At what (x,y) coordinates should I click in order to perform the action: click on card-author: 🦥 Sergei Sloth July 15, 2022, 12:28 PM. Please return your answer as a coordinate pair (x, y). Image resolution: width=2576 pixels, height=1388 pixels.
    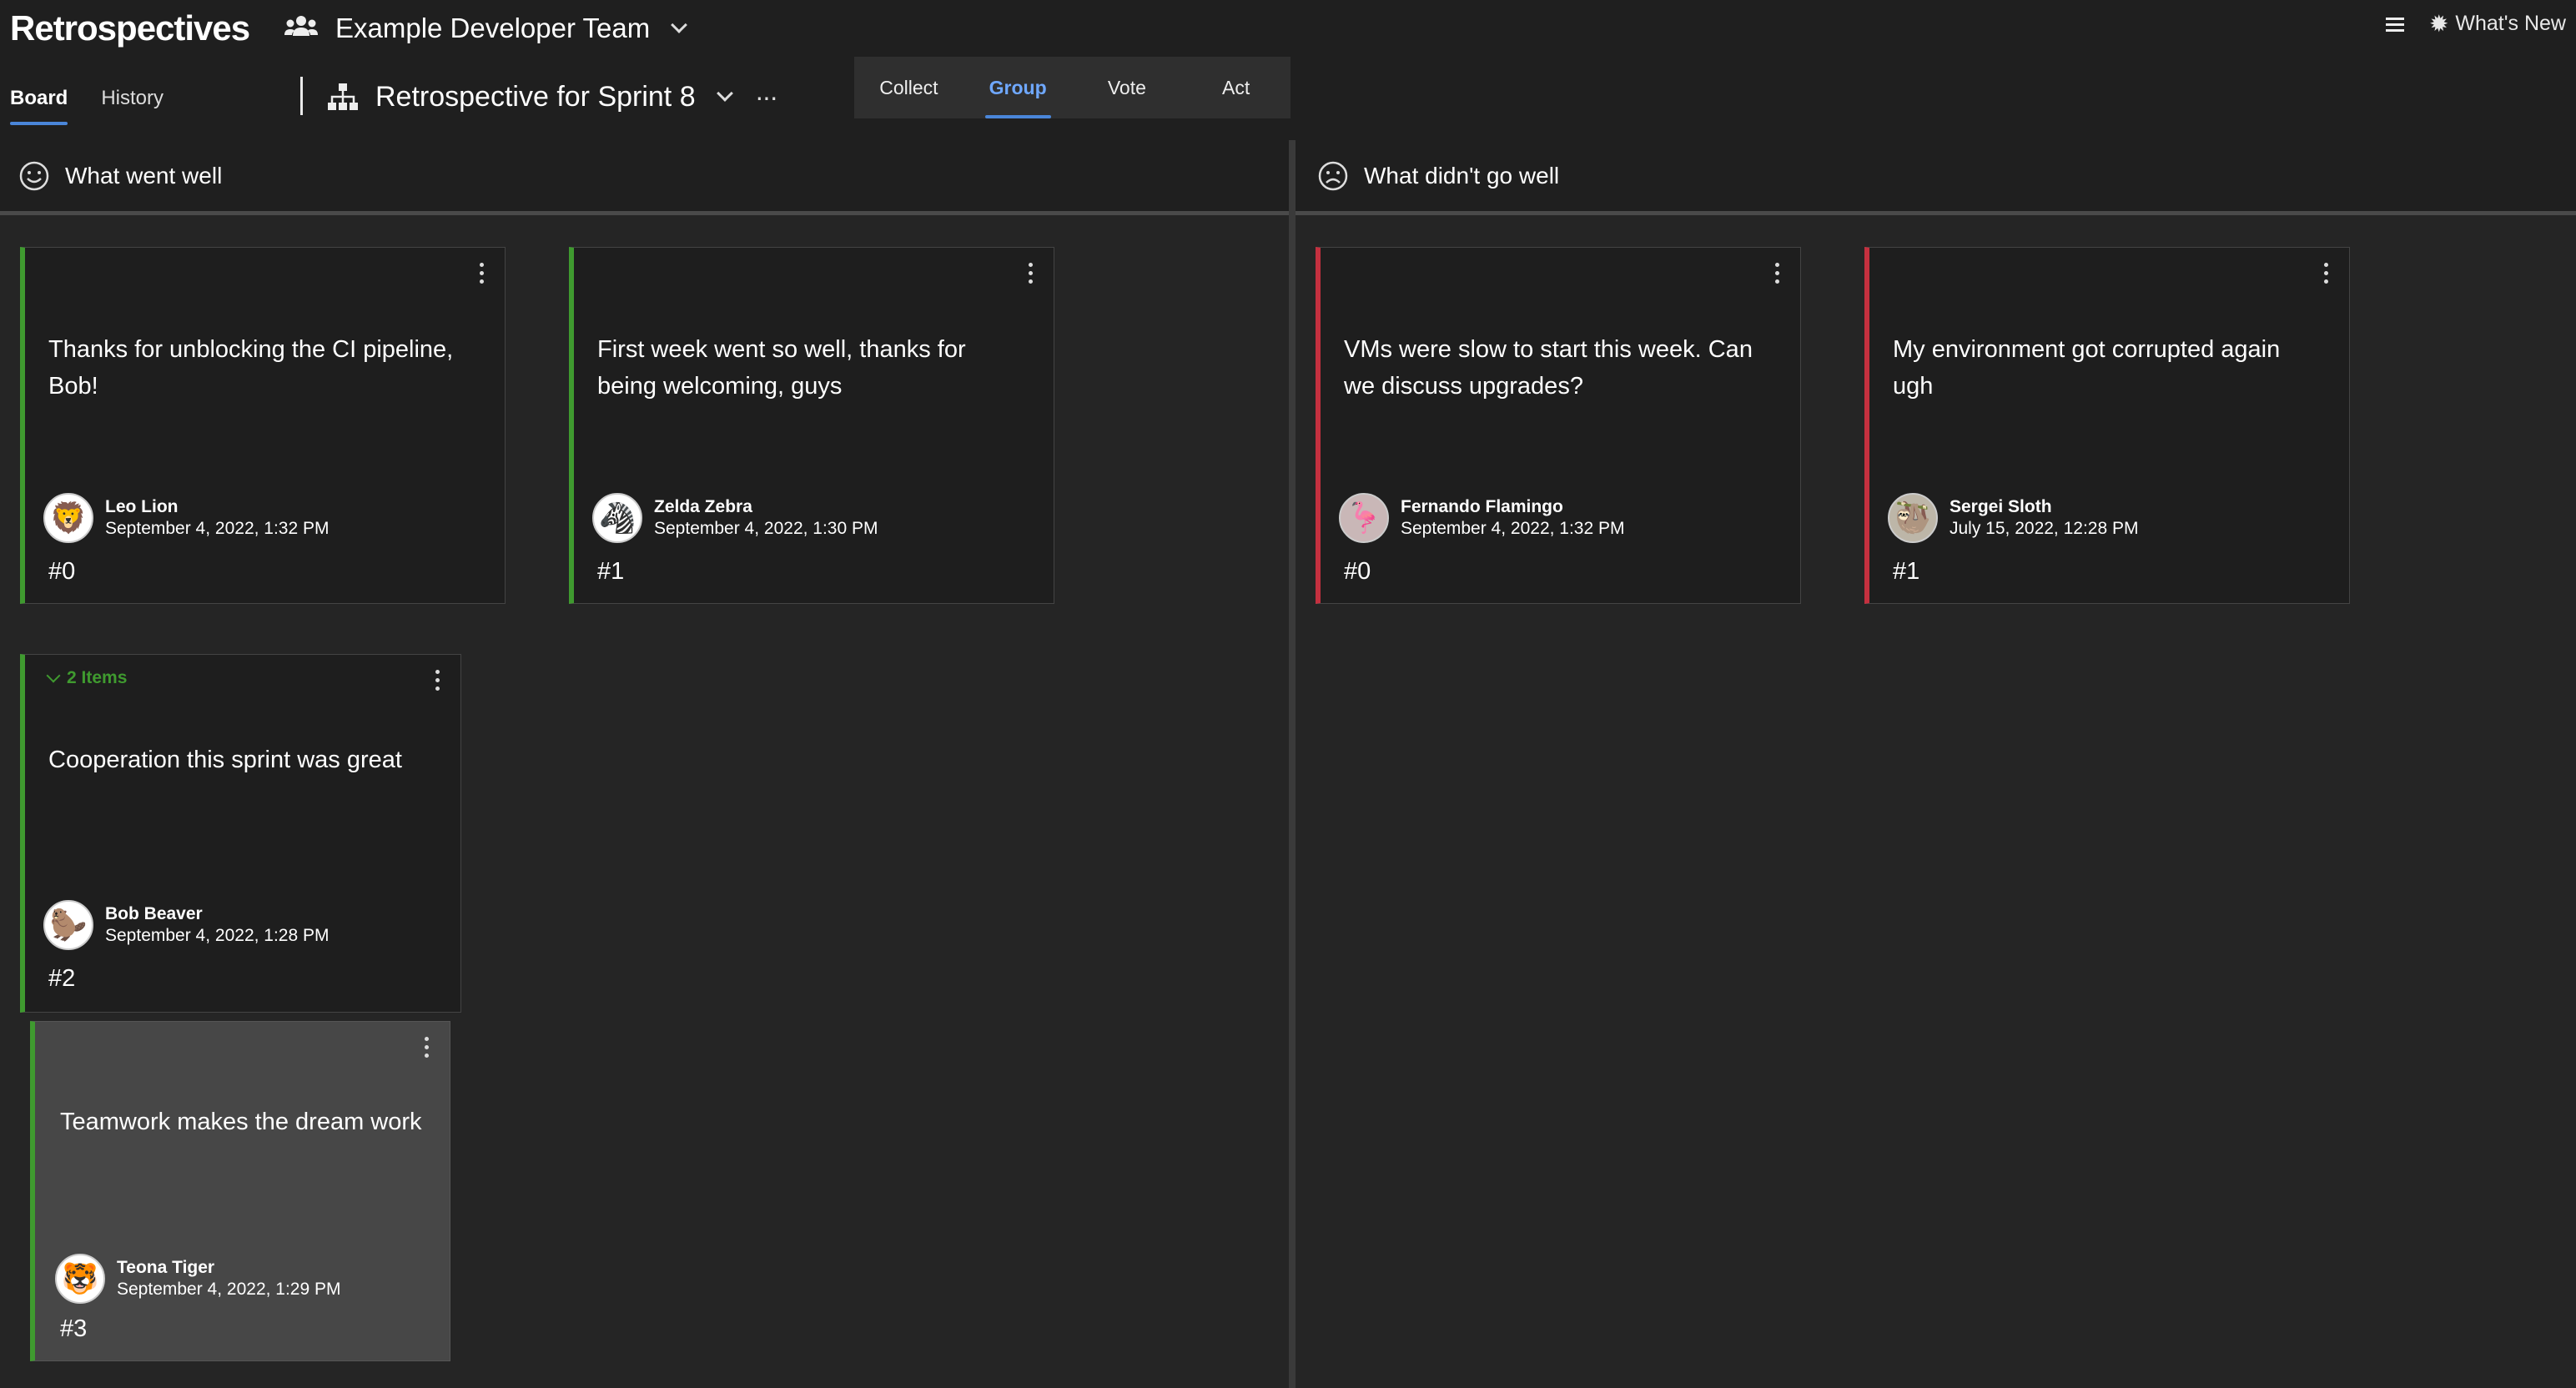
    Looking at the image, I should click on (2013, 518).